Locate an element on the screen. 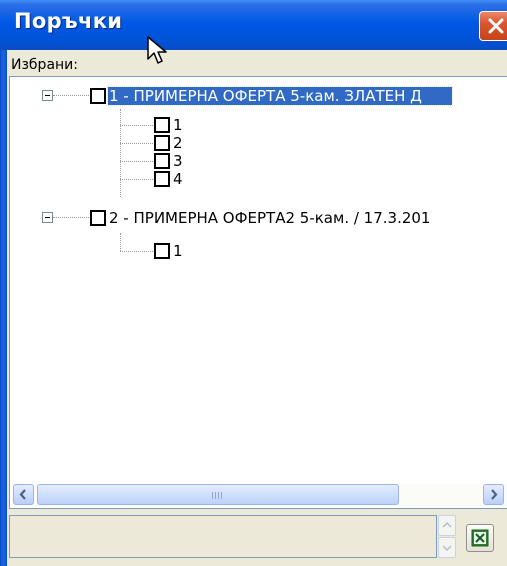 This screenshot has height=566, width=507. tree-child-label: 2 is located at coordinates (178, 143).